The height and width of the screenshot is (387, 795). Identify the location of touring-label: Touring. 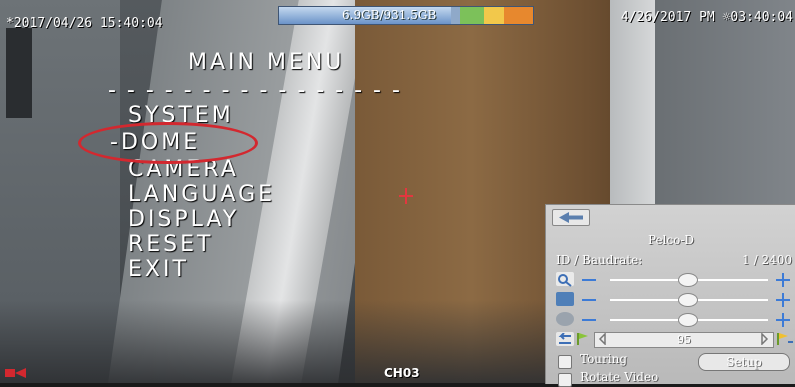
(604, 359).